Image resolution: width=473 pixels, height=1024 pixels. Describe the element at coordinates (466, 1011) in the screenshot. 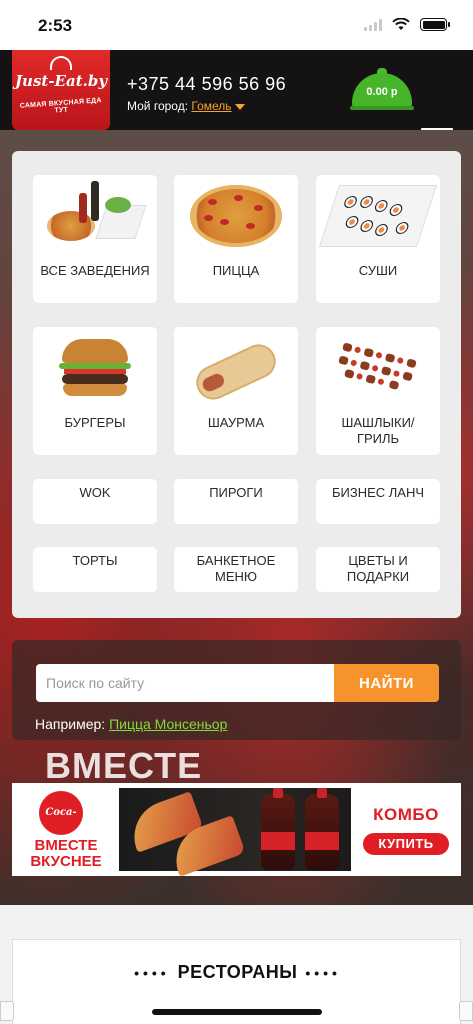

I see `carousel-next-button` at that location.